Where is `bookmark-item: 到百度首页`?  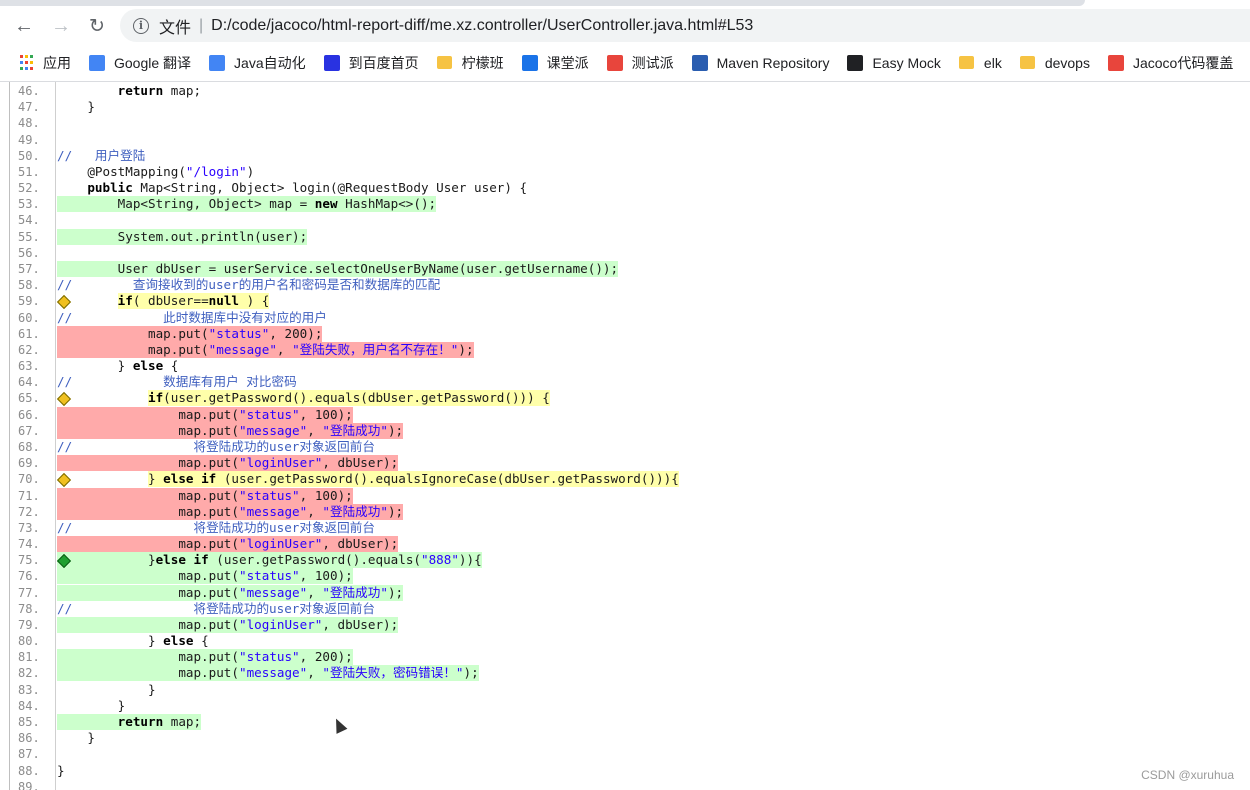 bookmark-item: 到百度首页 is located at coordinates (371, 63).